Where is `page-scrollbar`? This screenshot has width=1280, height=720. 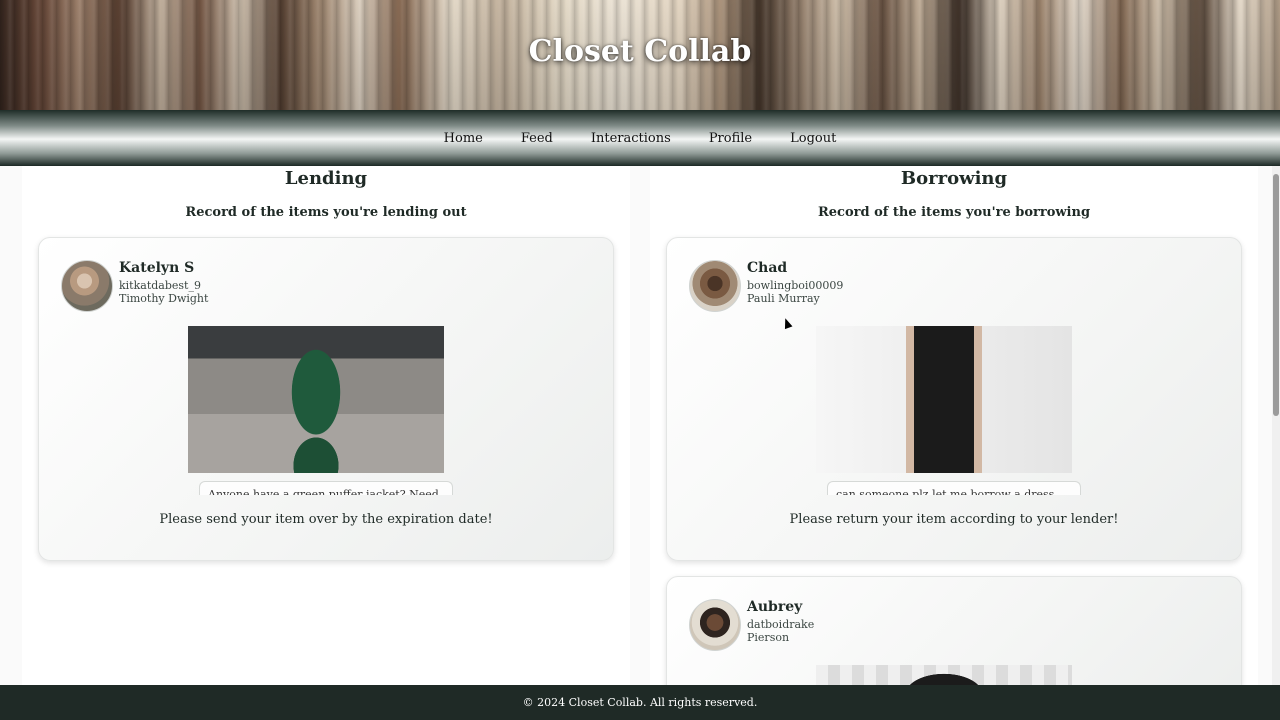 page-scrollbar is located at coordinates (1276, 425).